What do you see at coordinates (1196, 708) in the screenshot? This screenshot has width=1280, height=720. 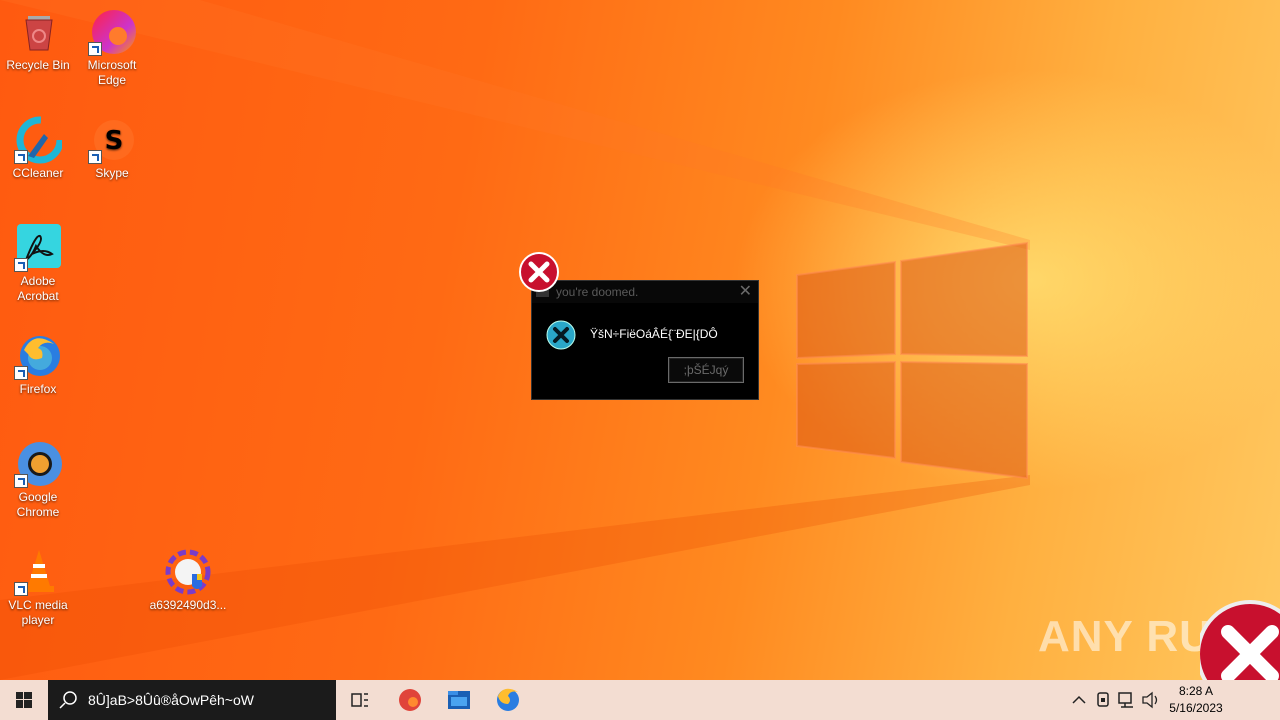 I see `clock-date: 5/16/2023` at bounding box center [1196, 708].